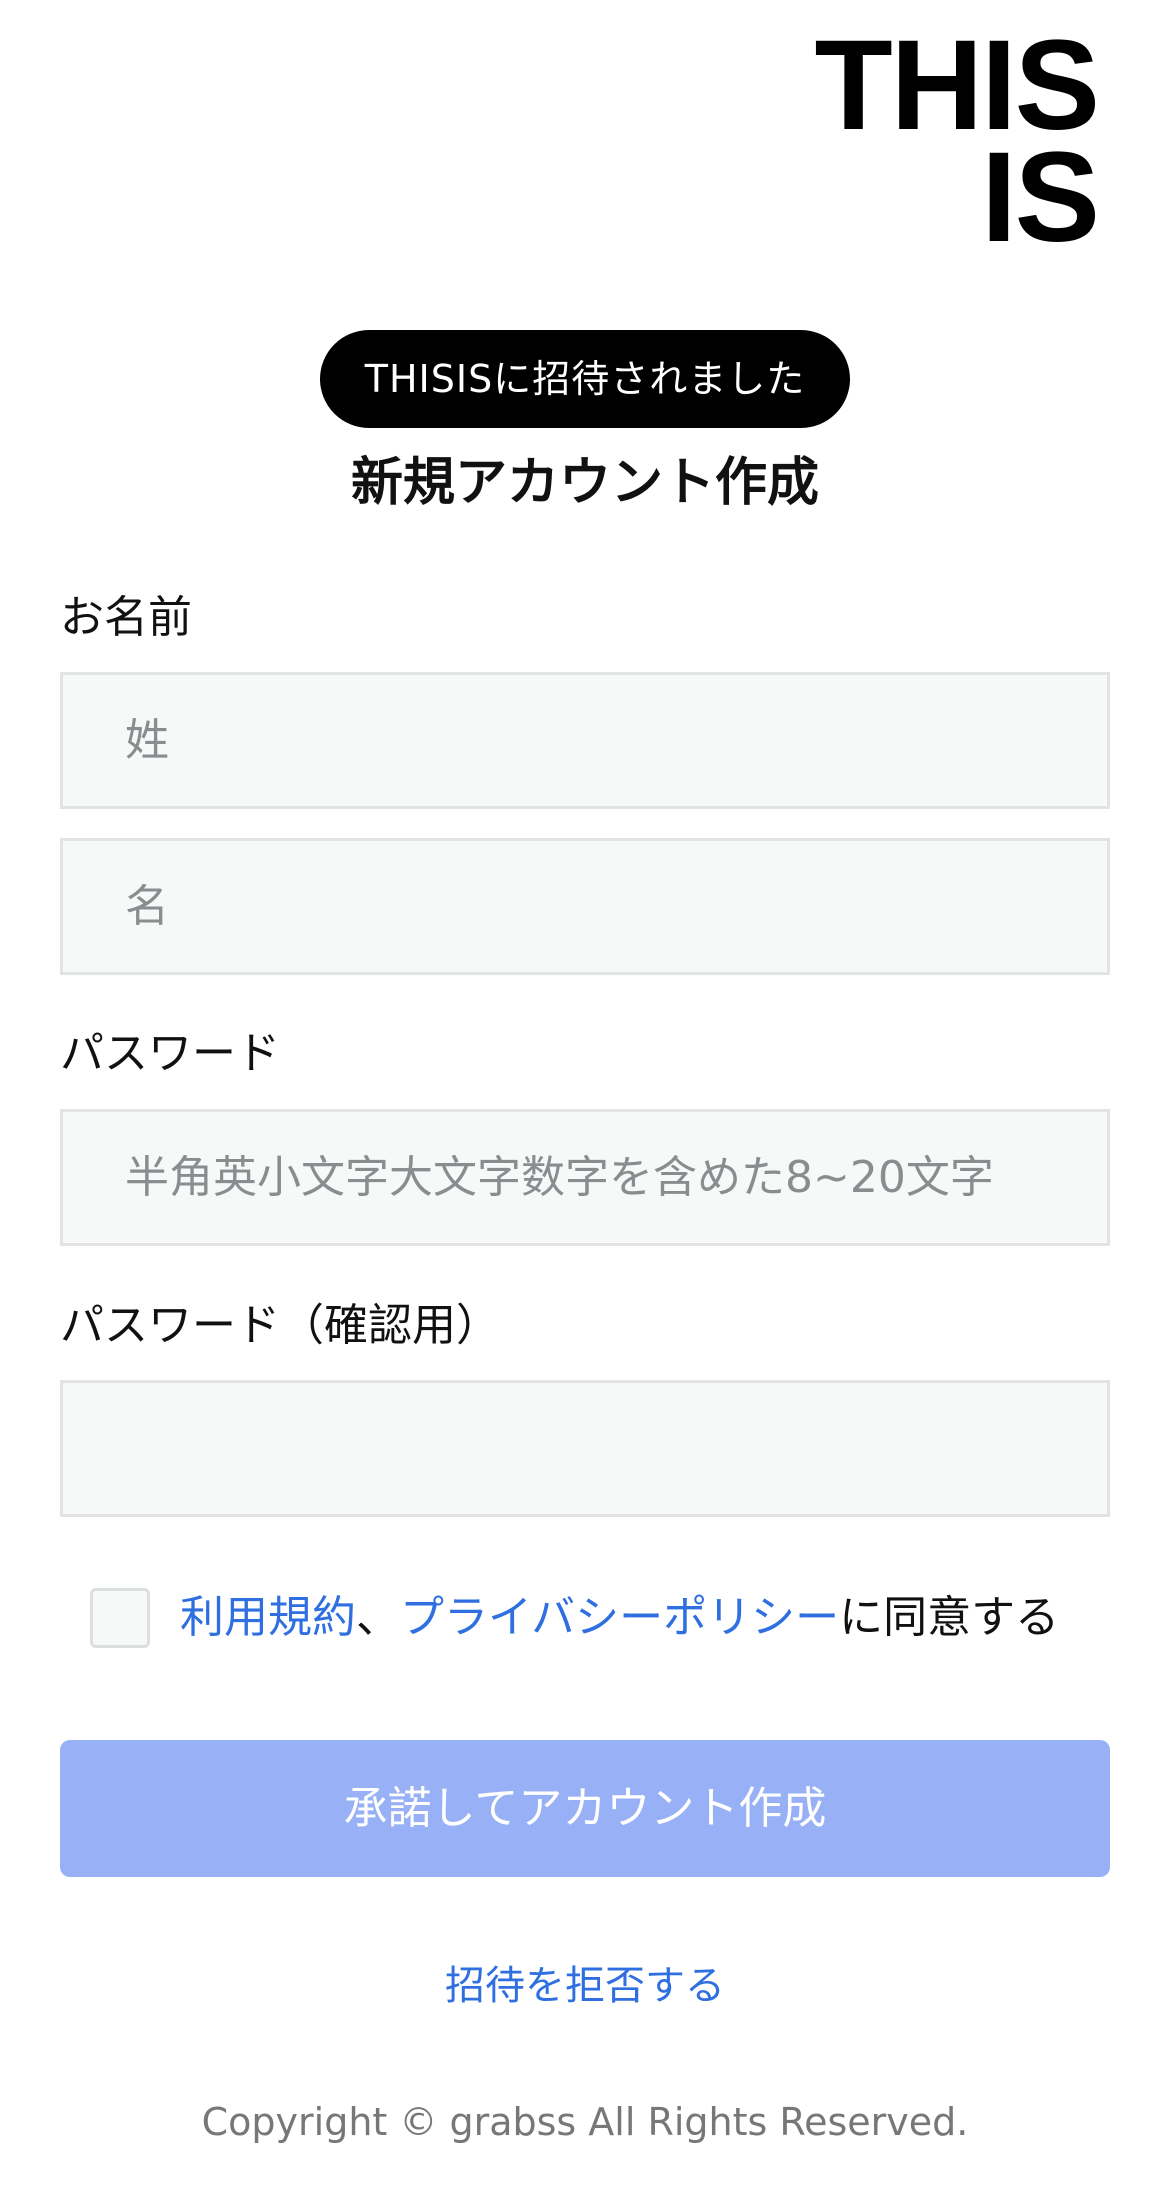 The image size is (1170, 2210). Describe the element at coordinates (280, 1325) in the screenshot. I see `password-confirm-label: パスワード（確認用）` at that location.